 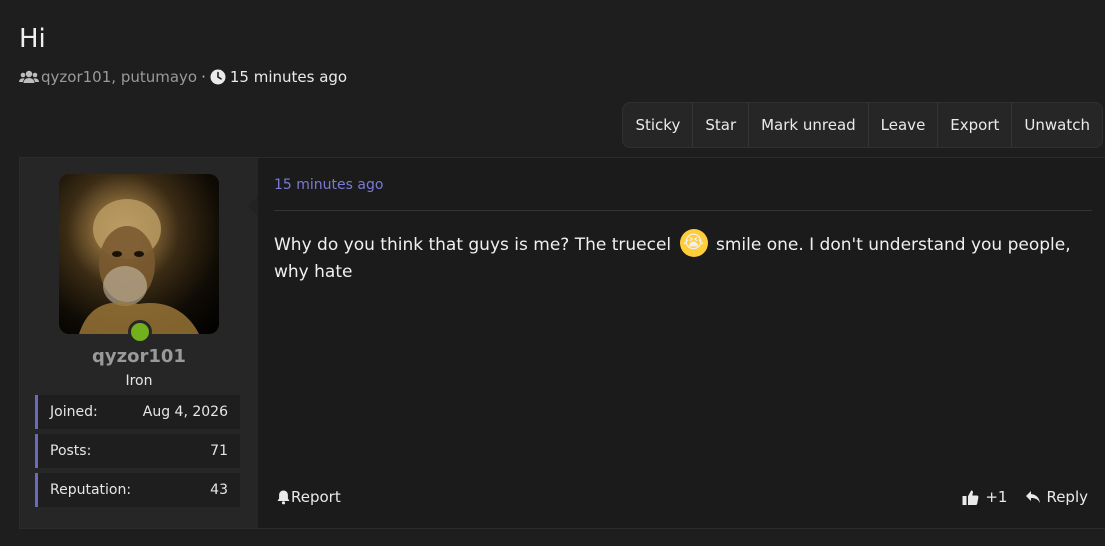 What do you see at coordinates (328, 185) in the screenshot?
I see `post-date-link: 15 minutes ago` at bounding box center [328, 185].